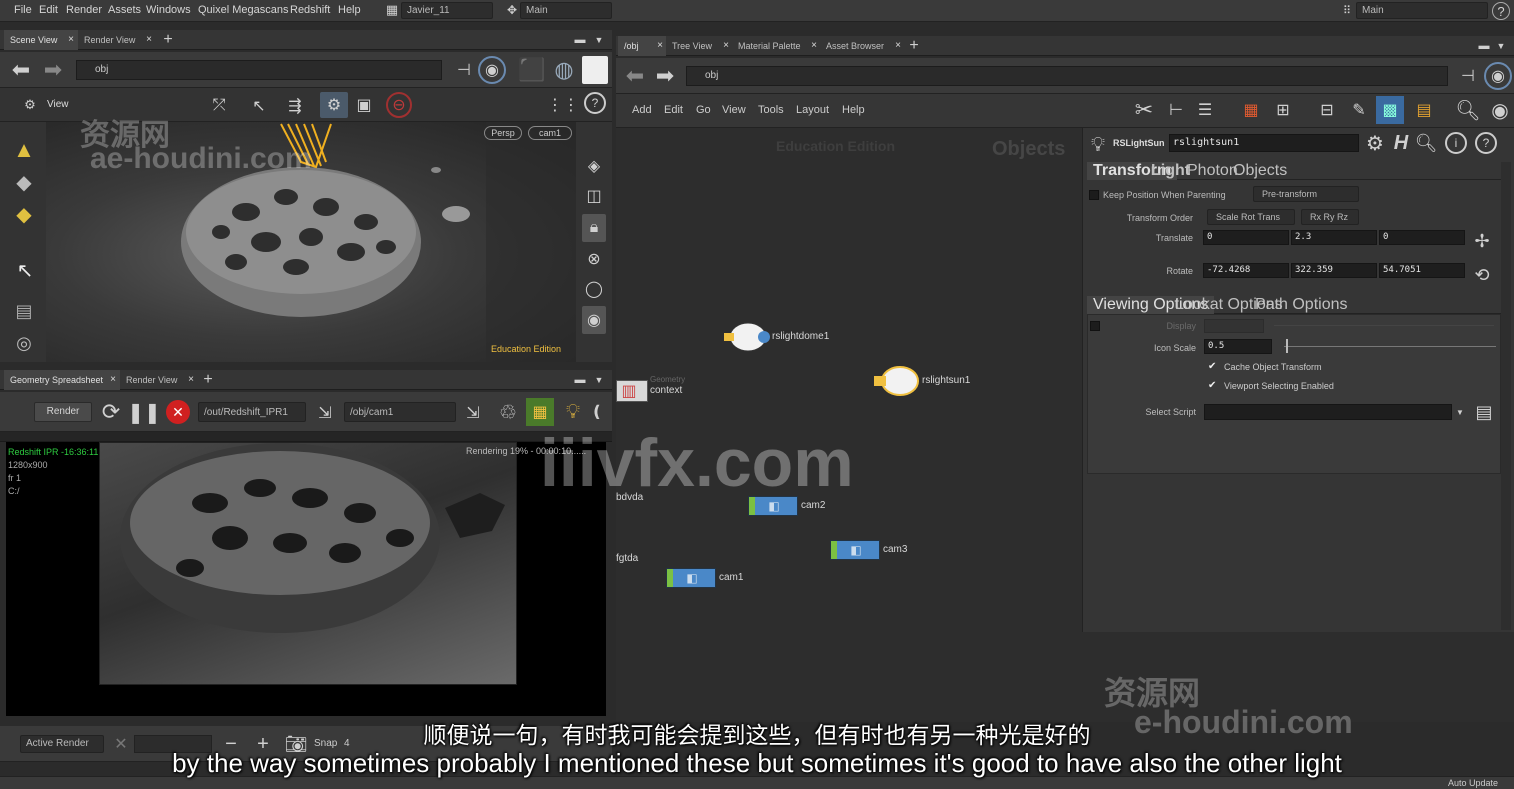  What do you see at coordinates (1238, 346) in the screenshot?
I see `icon-scale-field: 0.5` at bounding box center [1238, 346].